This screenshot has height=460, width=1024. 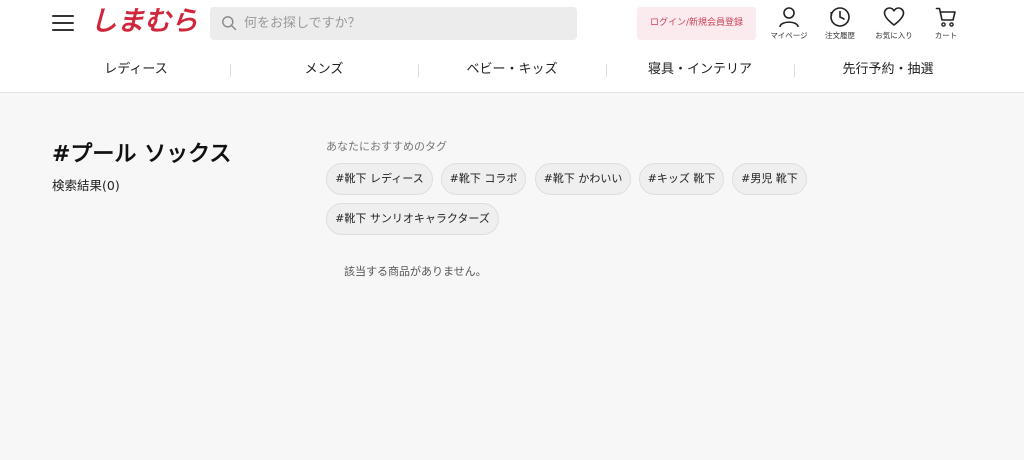 What do you see at coordinates (324, 70) in the screenshot?
I see `nav-item-mens: メンズ` at bounding box center [324, 70].